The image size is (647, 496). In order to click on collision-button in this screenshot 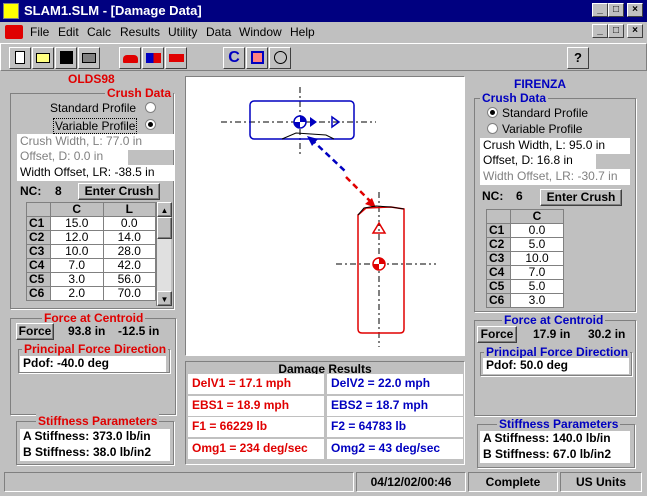, I will do `click(153, 58)`.